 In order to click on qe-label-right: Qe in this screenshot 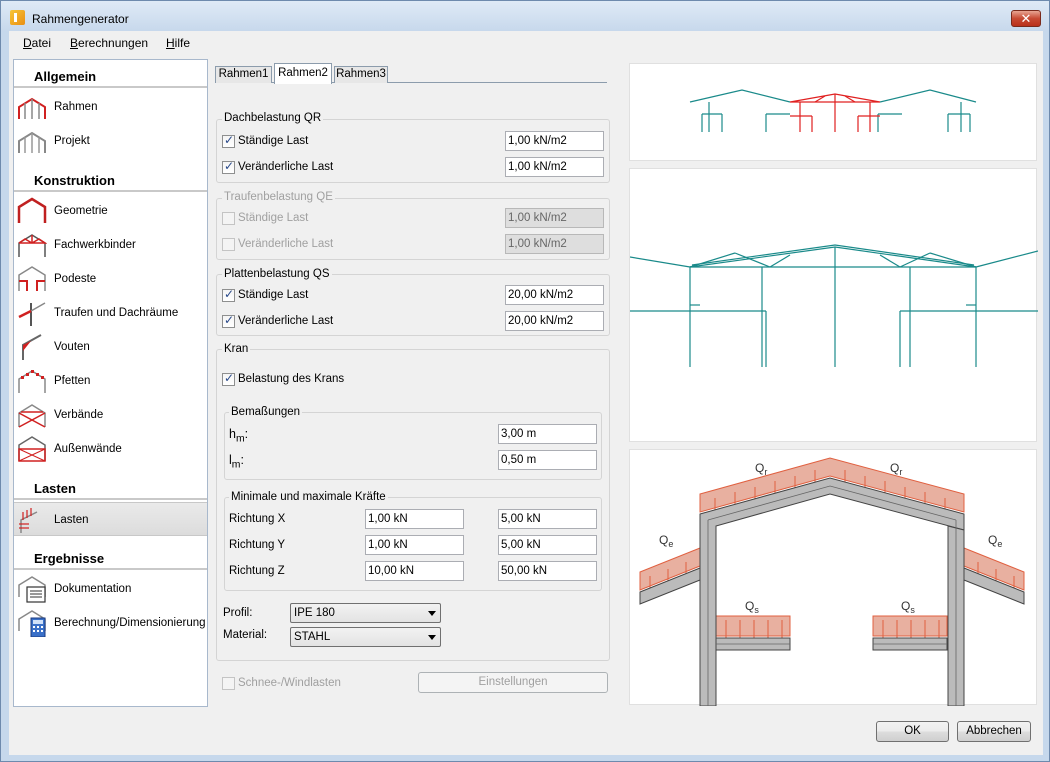, I will do `click(995, 541)`.